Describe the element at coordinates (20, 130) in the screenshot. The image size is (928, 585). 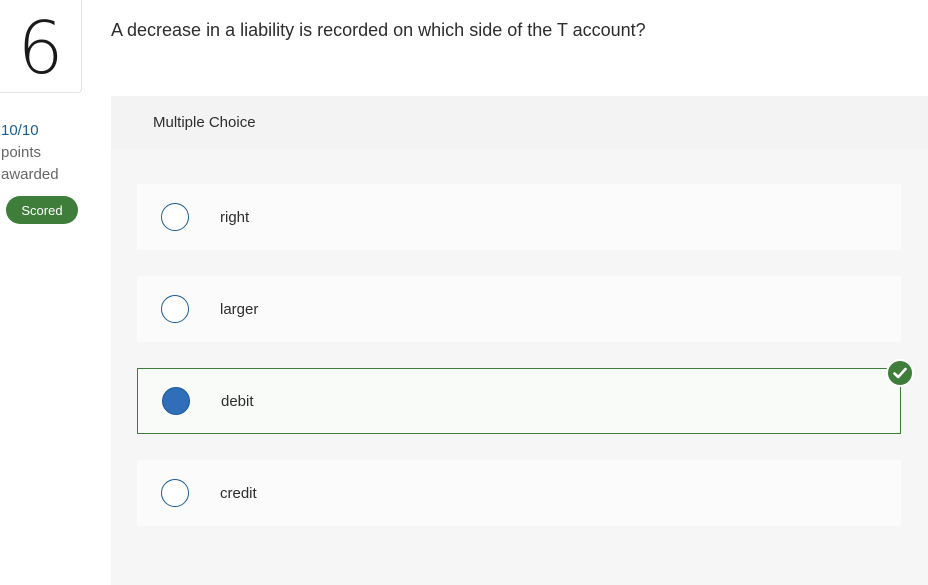
I see `points-score: 10/10` at that location.